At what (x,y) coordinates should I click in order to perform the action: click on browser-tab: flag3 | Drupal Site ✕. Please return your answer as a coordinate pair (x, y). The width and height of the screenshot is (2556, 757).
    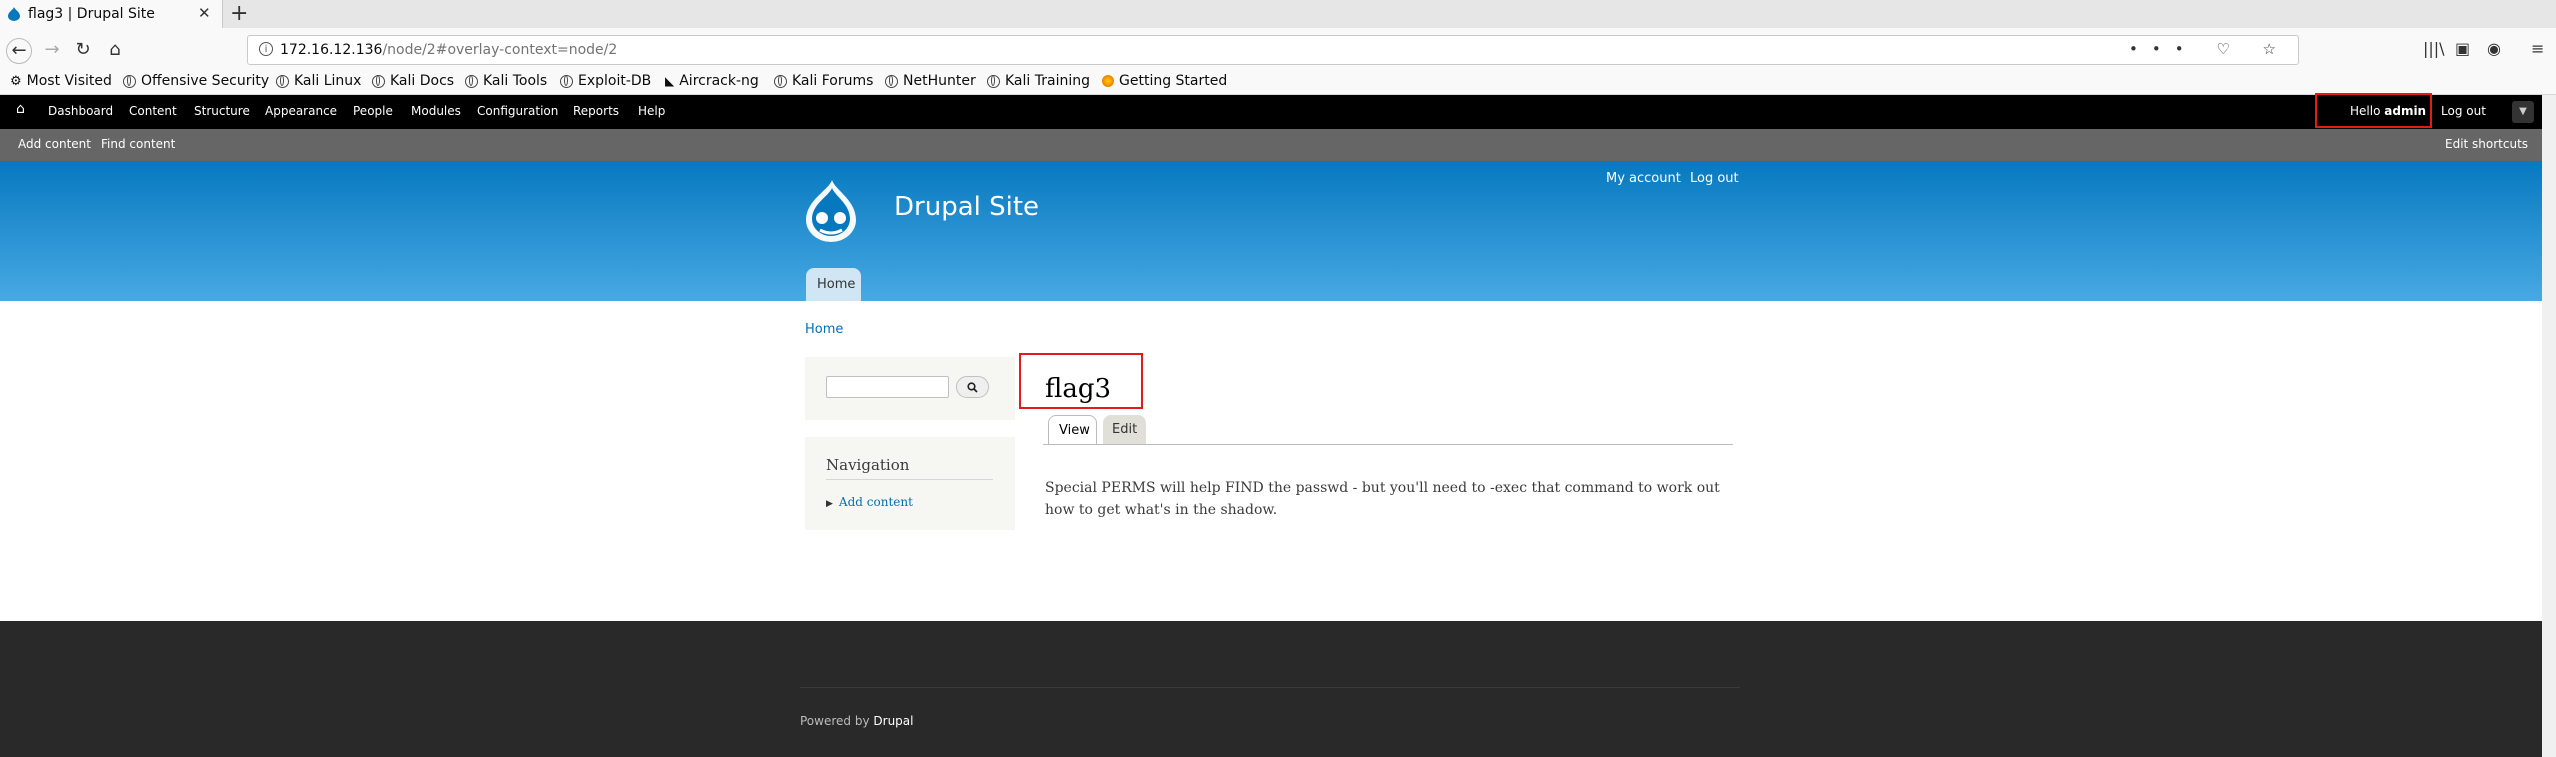
    Looking at the image, I should click on (111, 14).